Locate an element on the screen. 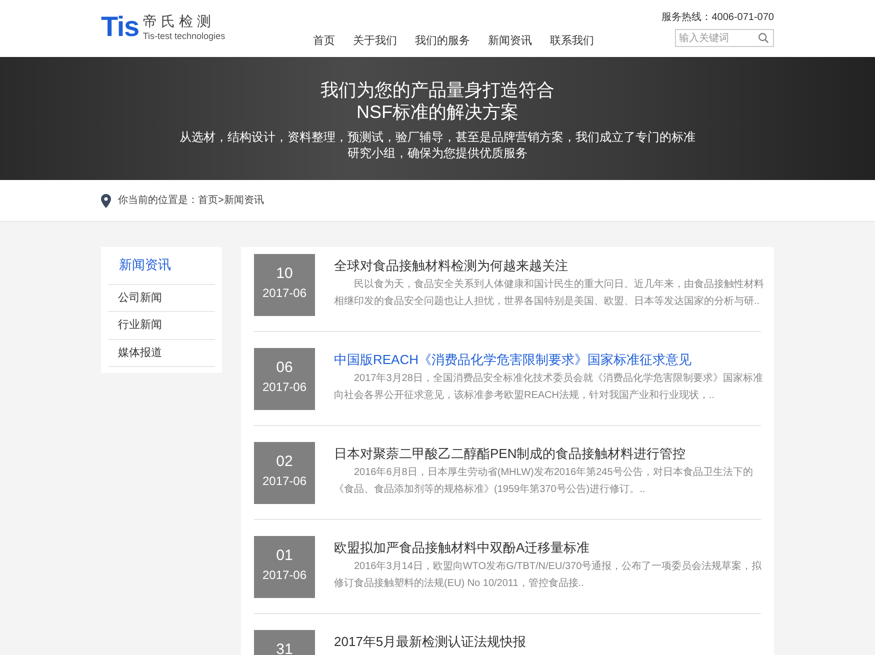 The width and height of the screenshot is (875, 655). news-title: 2017年5月最新检测认证法规快报 is located at coordinates (430, 642).